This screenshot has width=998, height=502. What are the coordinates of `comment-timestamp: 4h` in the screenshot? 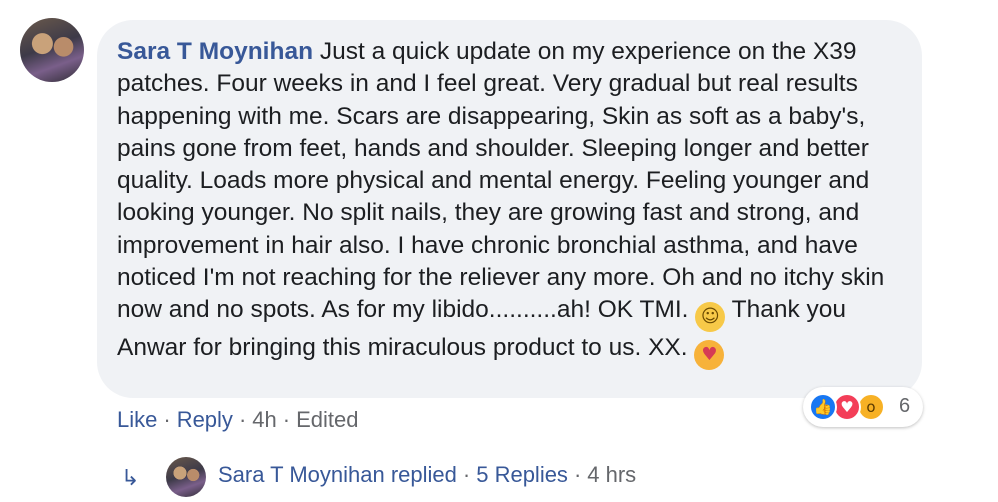 It's located at (264, 419).